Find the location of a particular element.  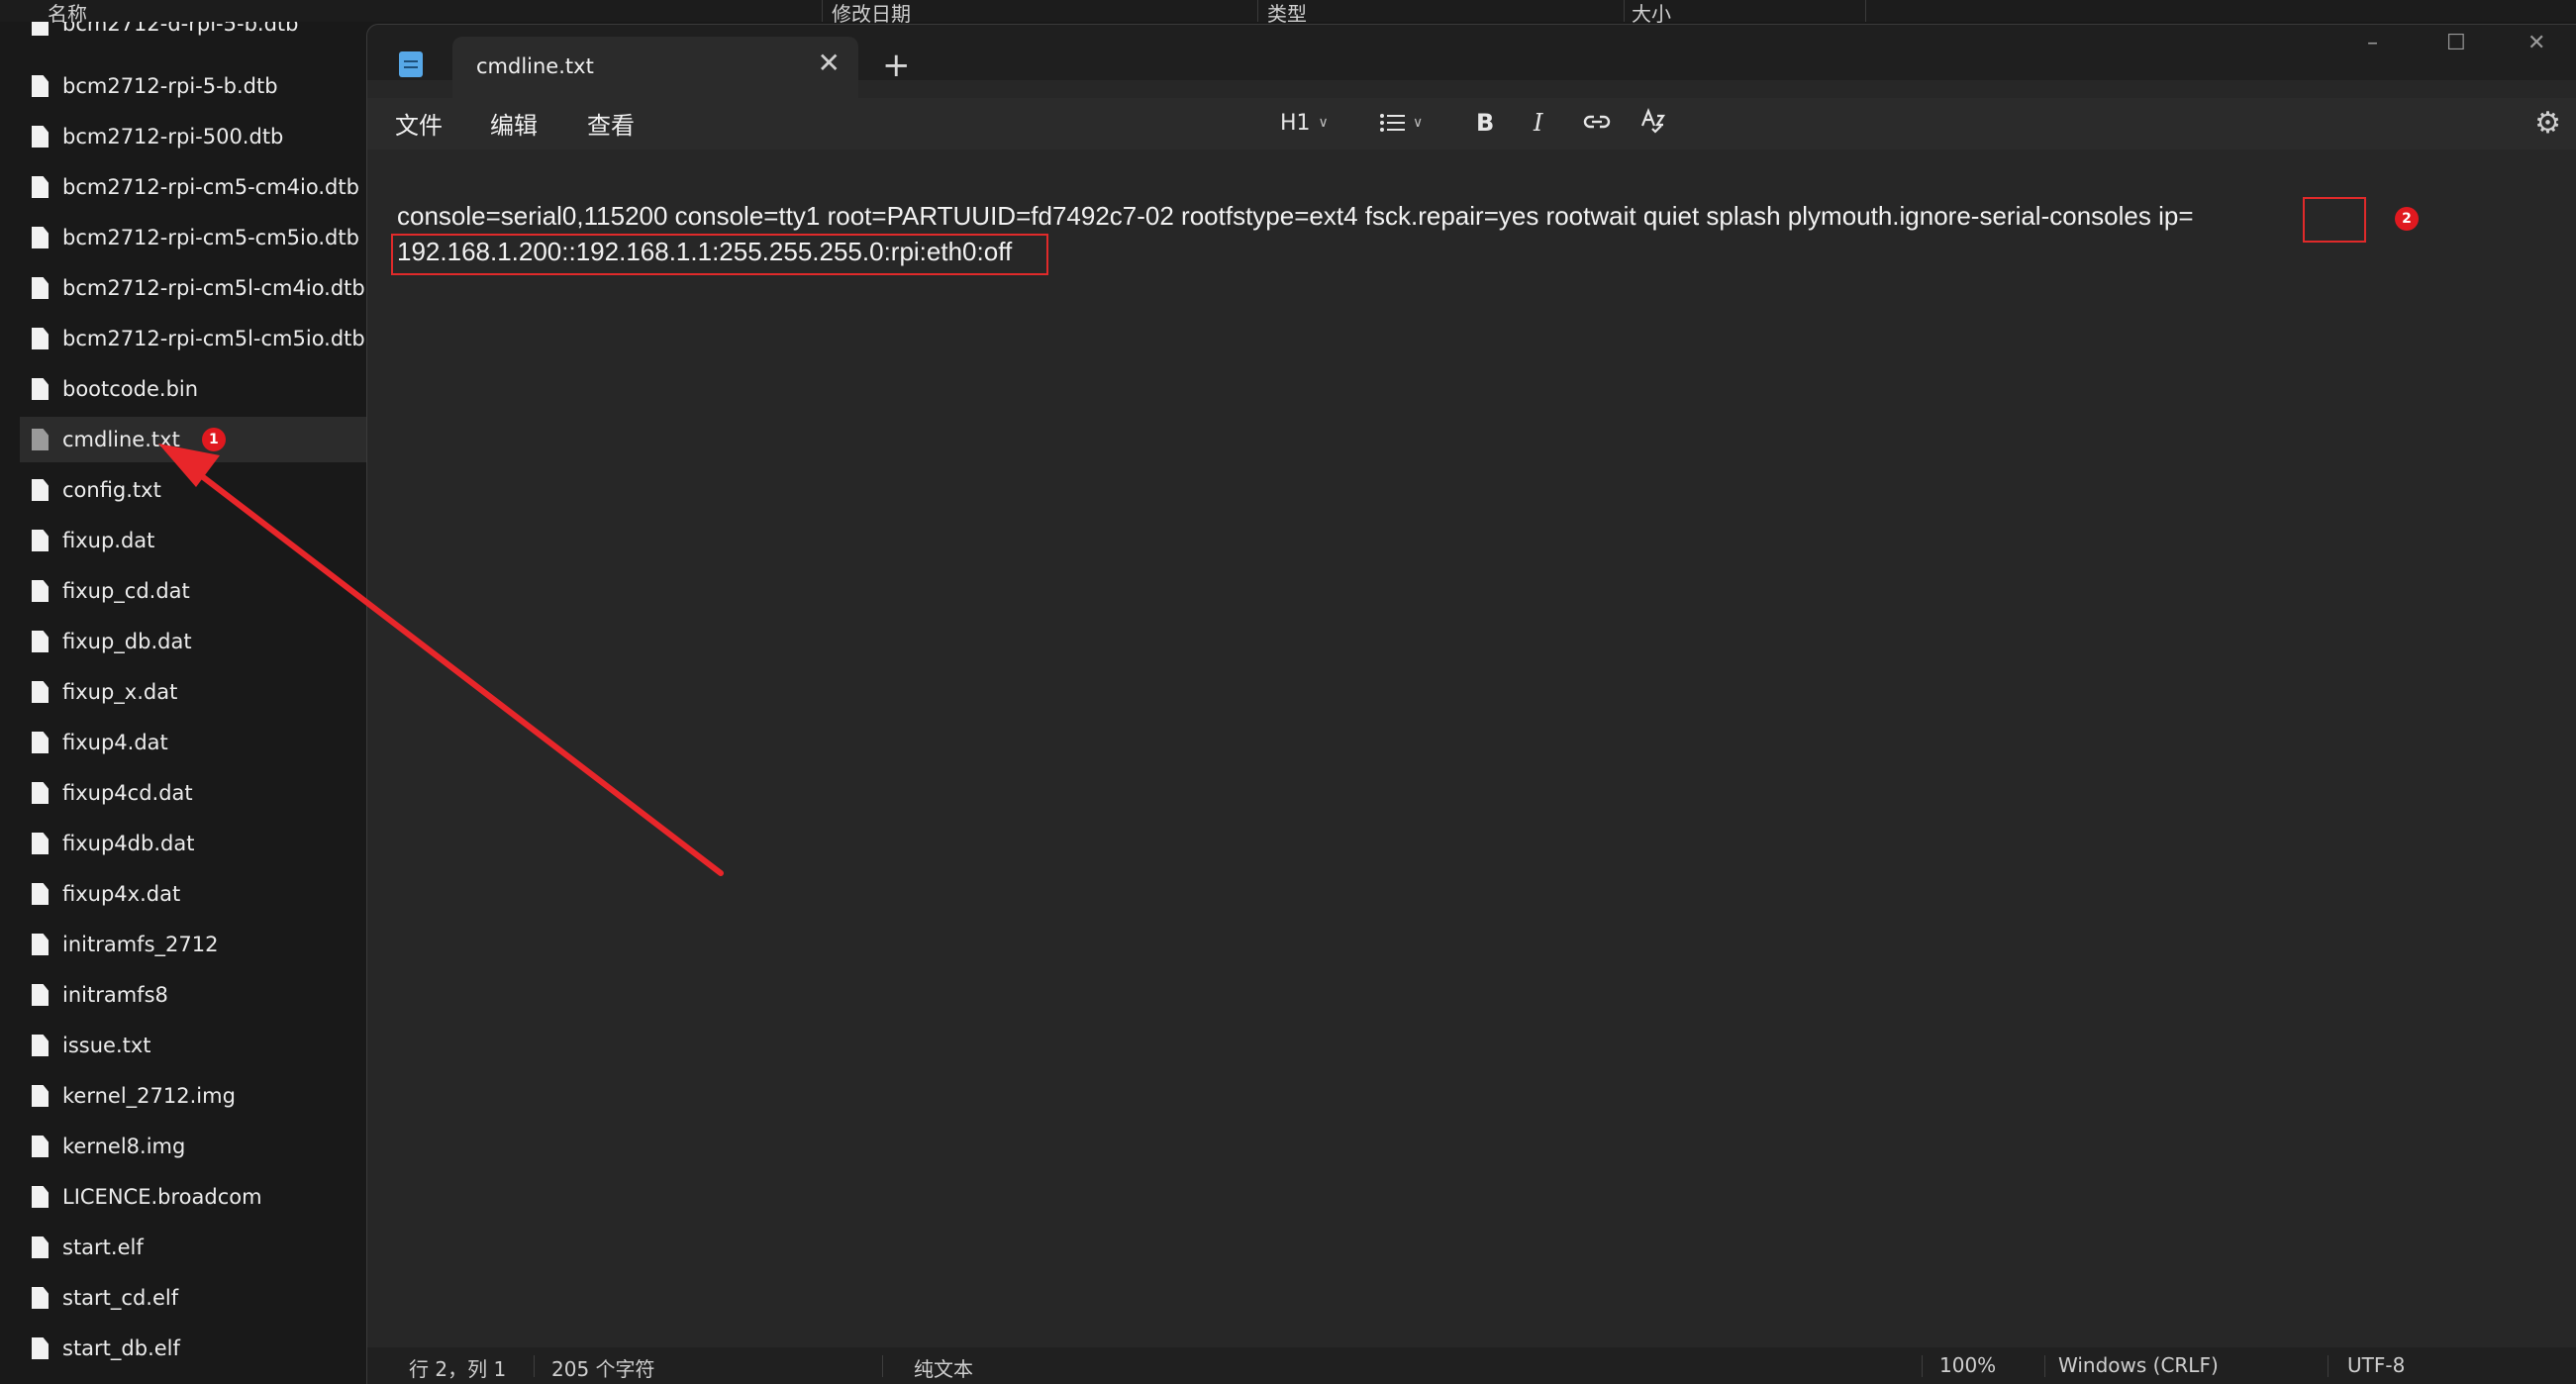

file-item: start.elf is located at coordinates (193, 1247).